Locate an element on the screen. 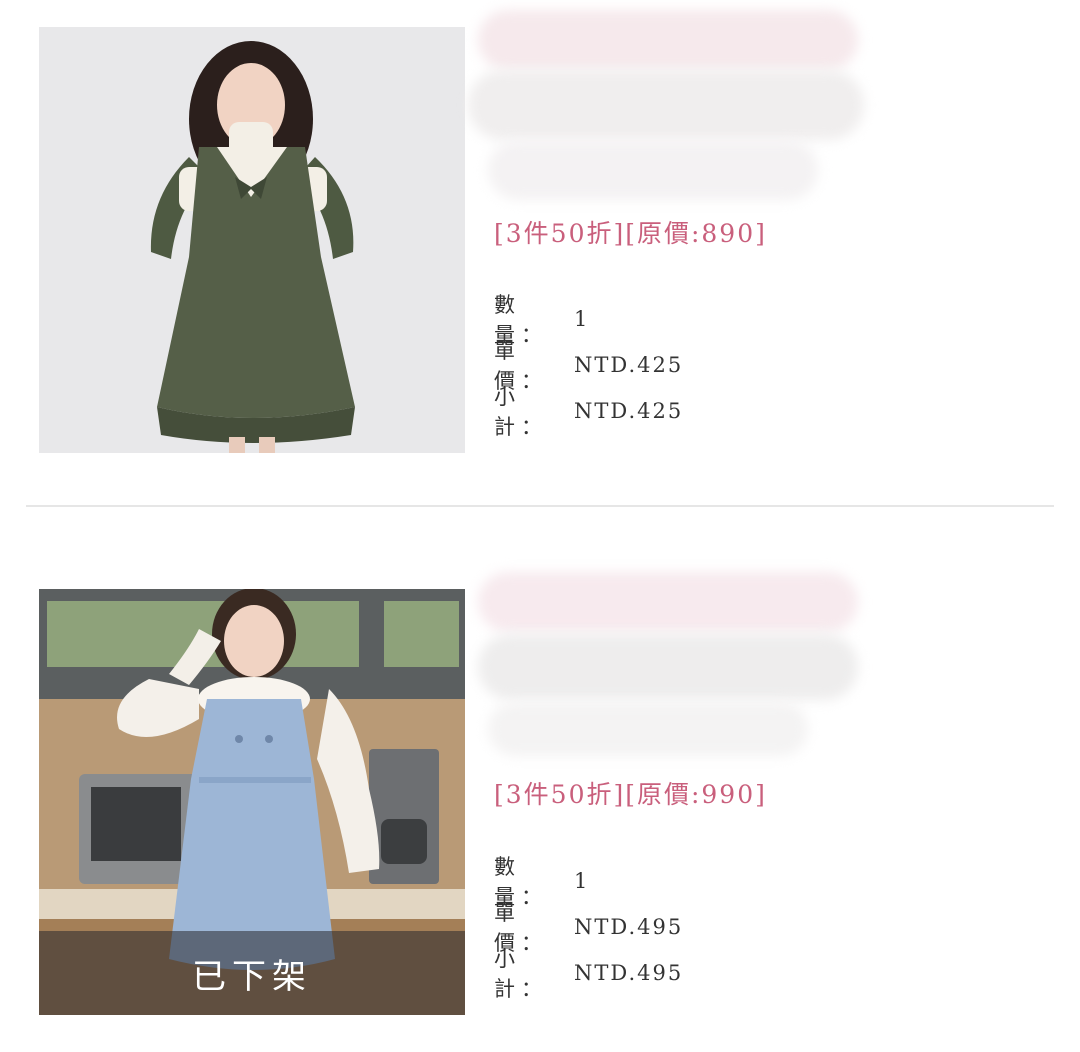 This screenshot has height=1052, width=1080. subtotal-value: NTD.495 is located at coordinates (629, 973).